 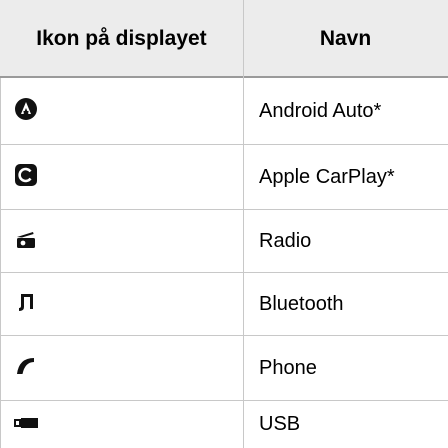 I want to click on header-icon-column: Ikon på displayet, so click(x=121, y=38).